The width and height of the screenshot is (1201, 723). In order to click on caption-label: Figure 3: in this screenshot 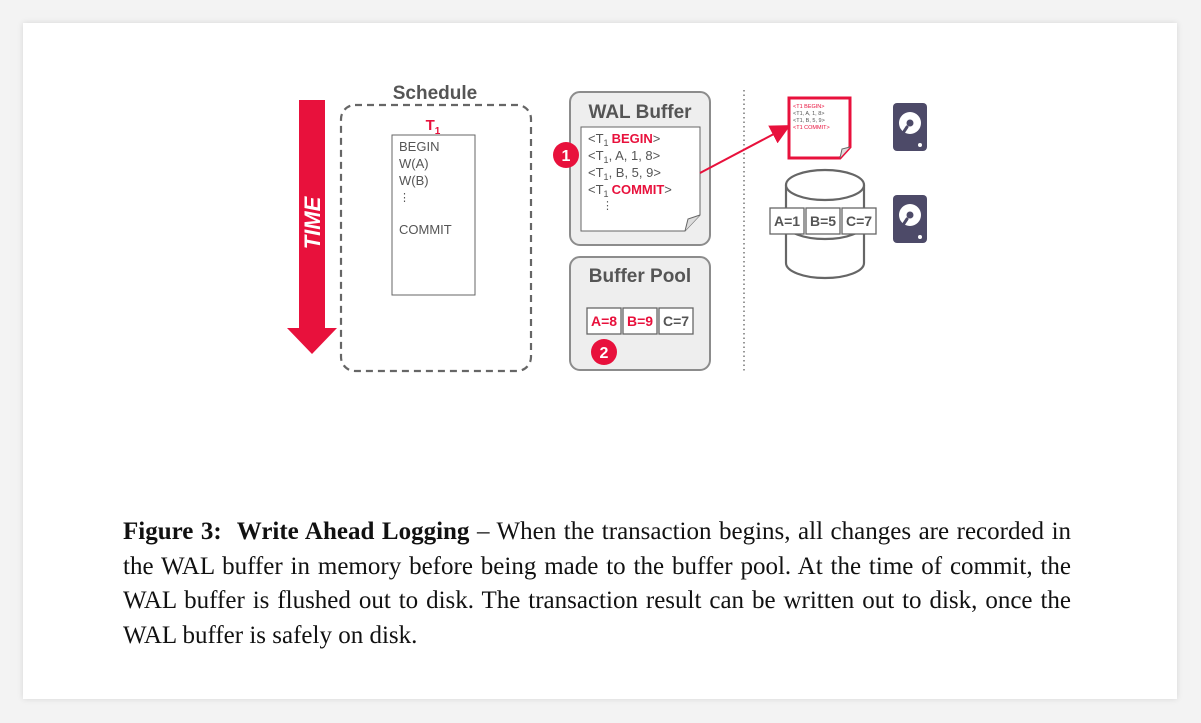, I will do `click(172, 531)`.